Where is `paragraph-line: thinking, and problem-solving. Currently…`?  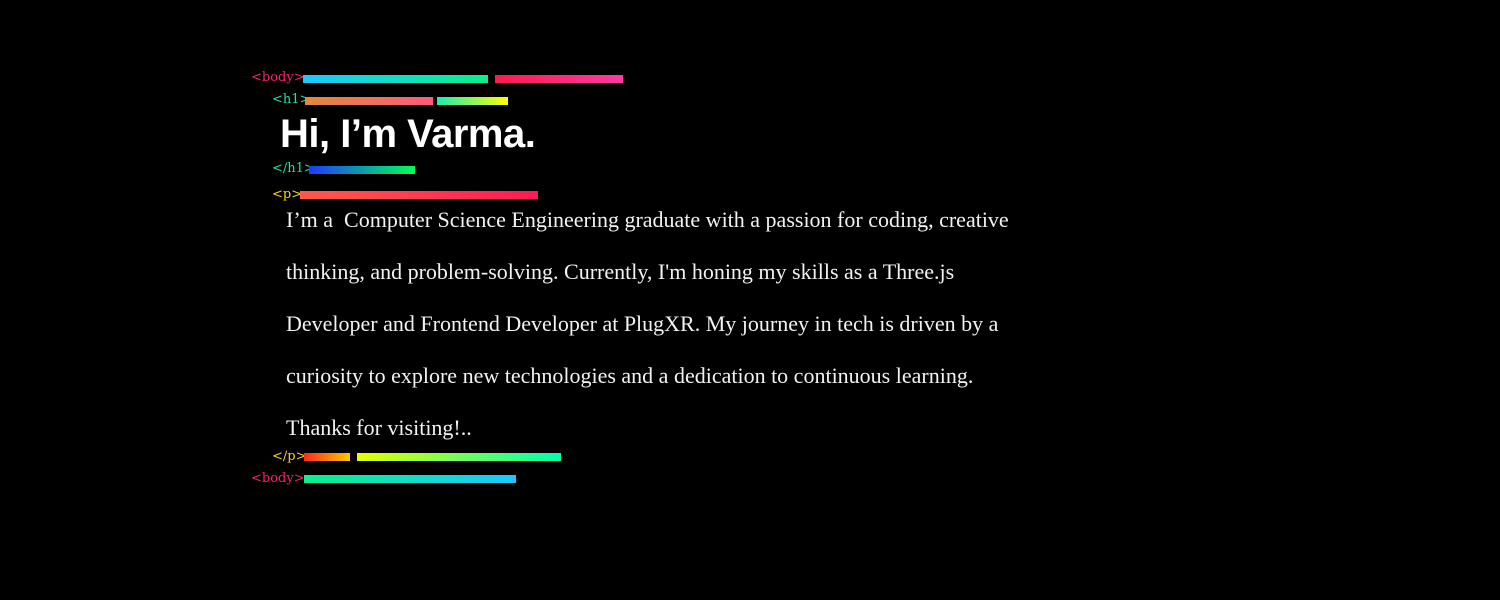
paragraph-line: thinking, and problem-solving. Currently… is located at coordinates (620, 271).